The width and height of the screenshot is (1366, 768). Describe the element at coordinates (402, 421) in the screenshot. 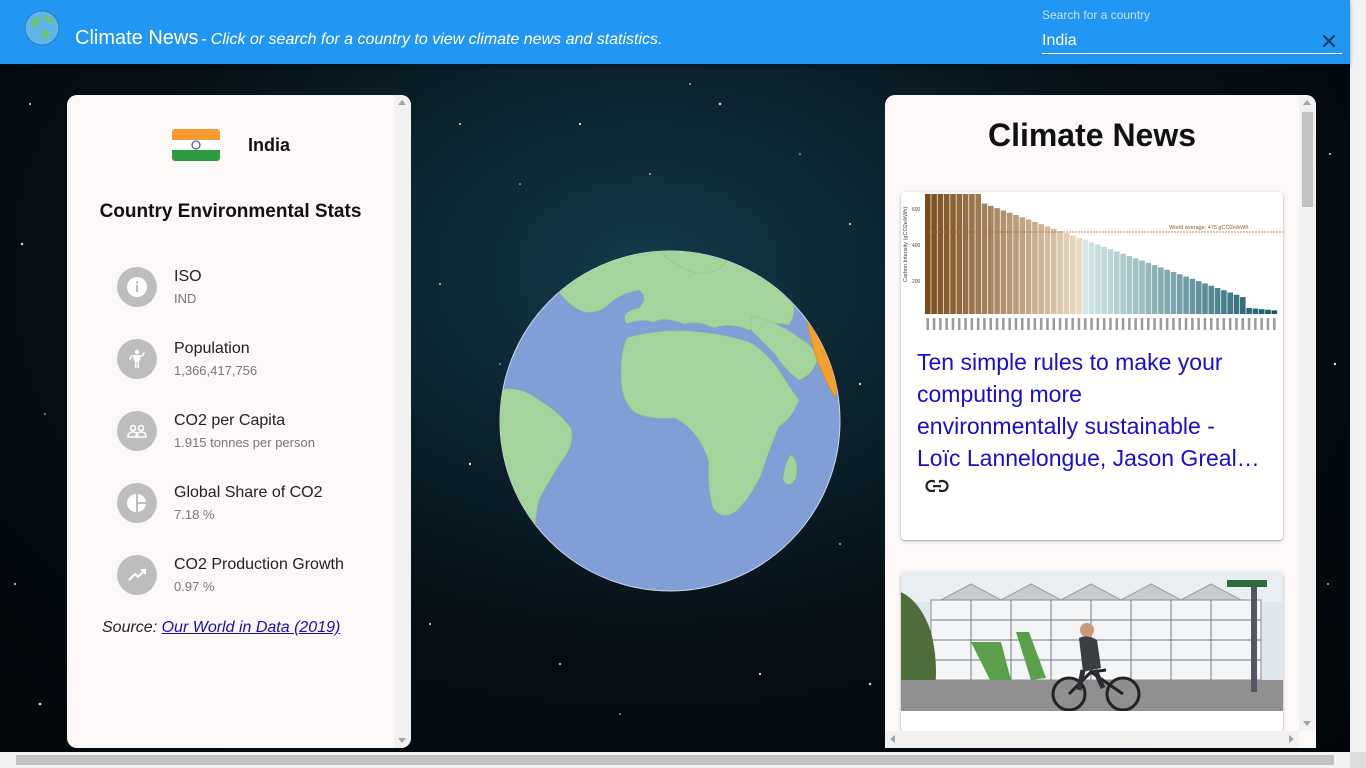

I see `stats-panel-scrollbar` at that location.